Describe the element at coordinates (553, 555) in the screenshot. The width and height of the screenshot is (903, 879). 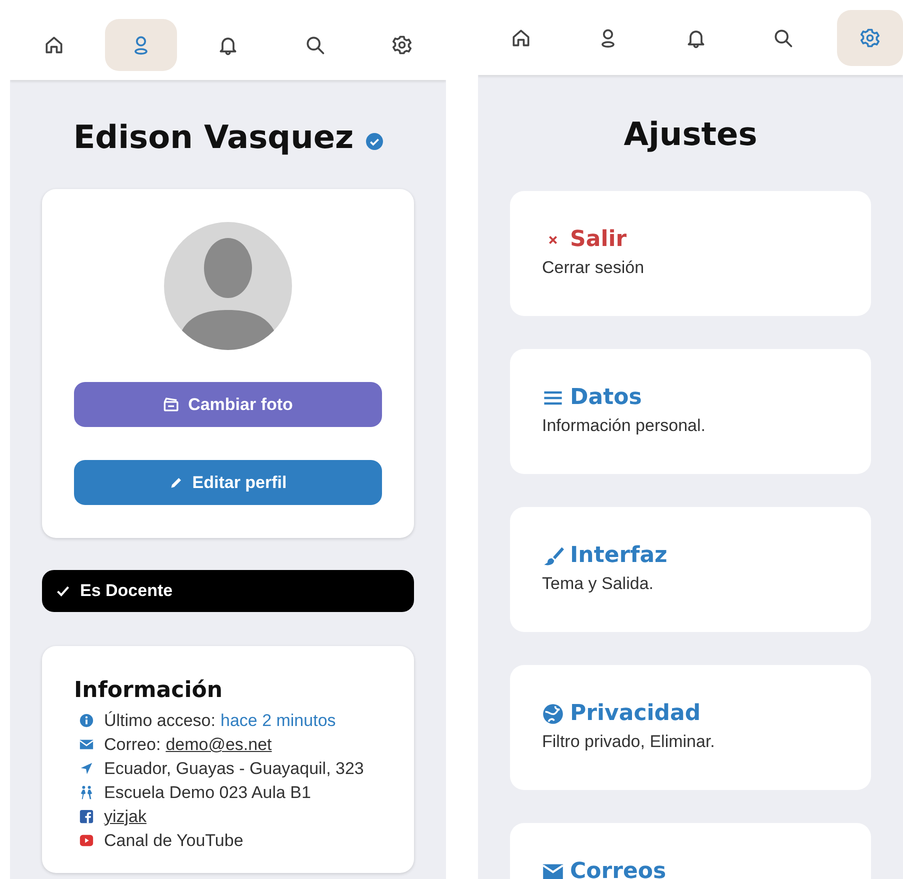
I see `brush-icon` at that location.